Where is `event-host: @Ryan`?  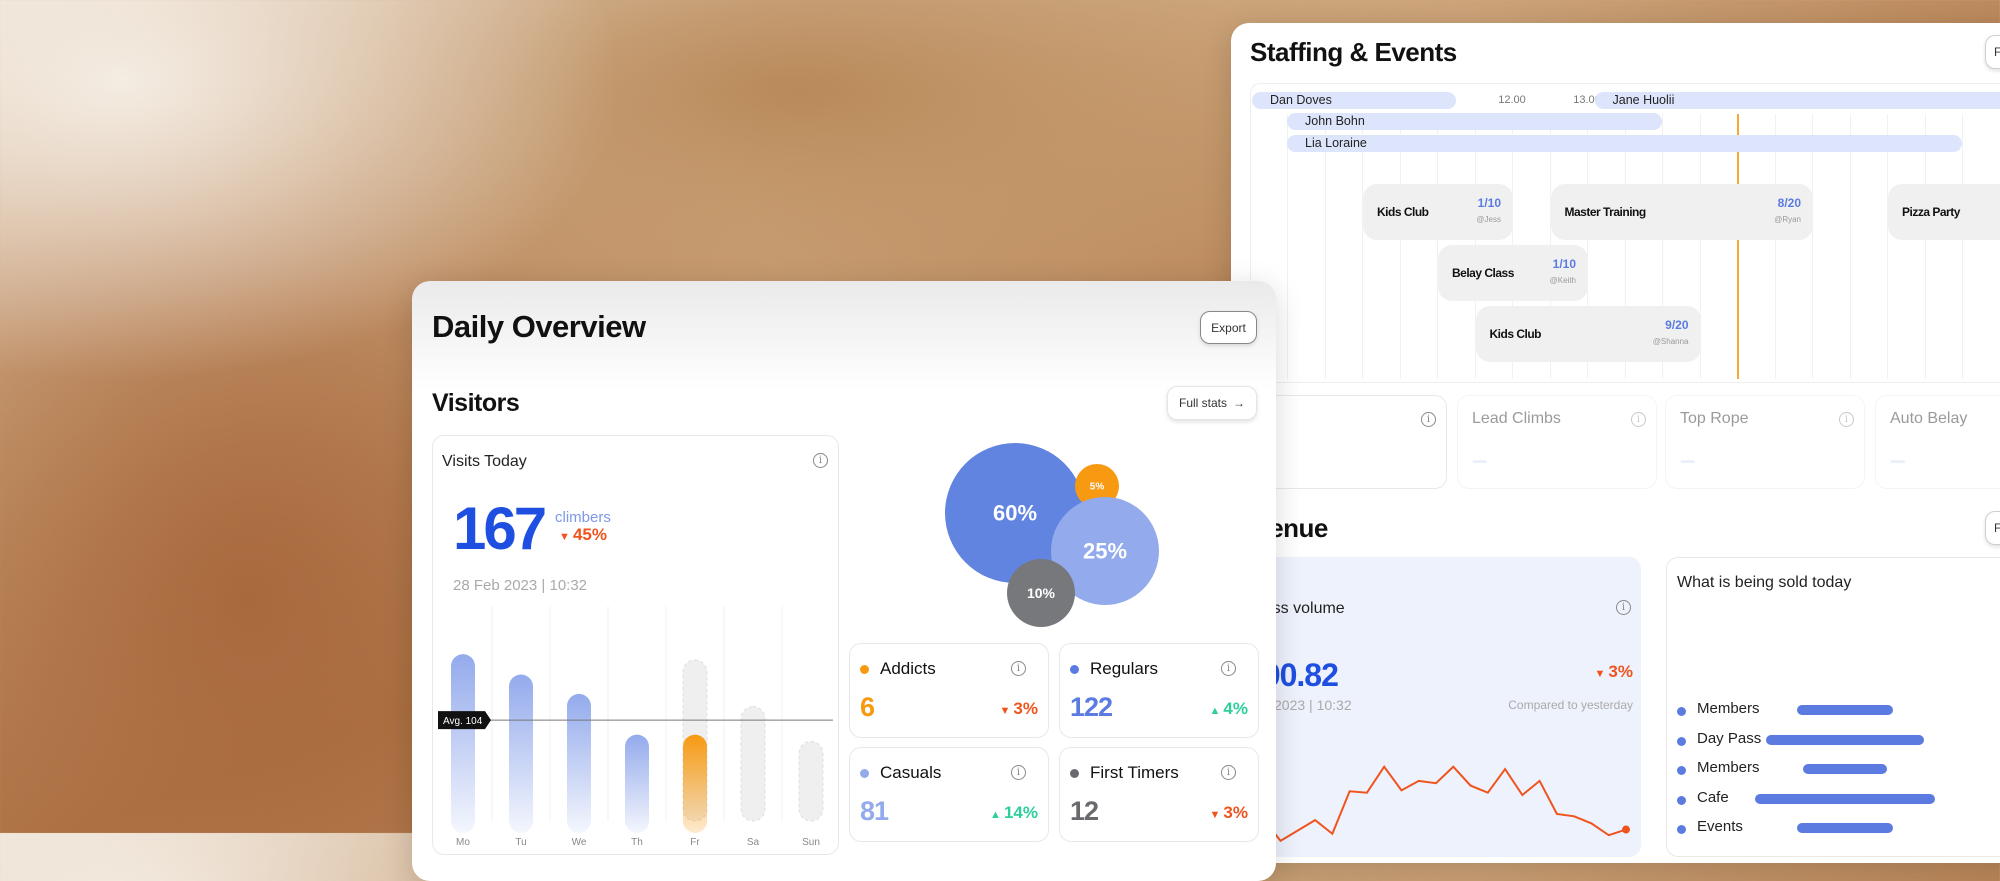 event-host: @Ryan is located at coordinates (1787, 219).